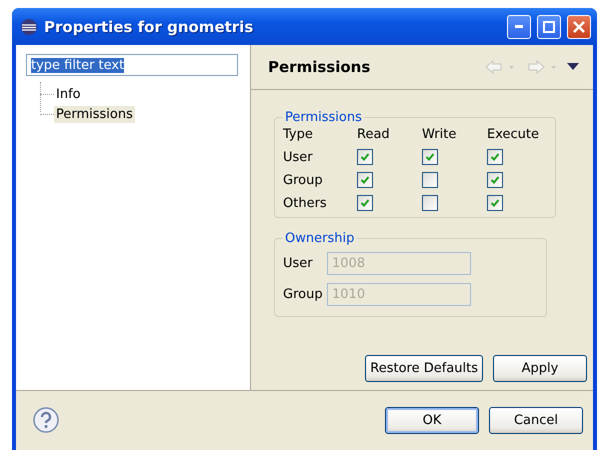 The width and height of the screenshot is (605, 450). I want to click on field-label: User, so click(298, 263).